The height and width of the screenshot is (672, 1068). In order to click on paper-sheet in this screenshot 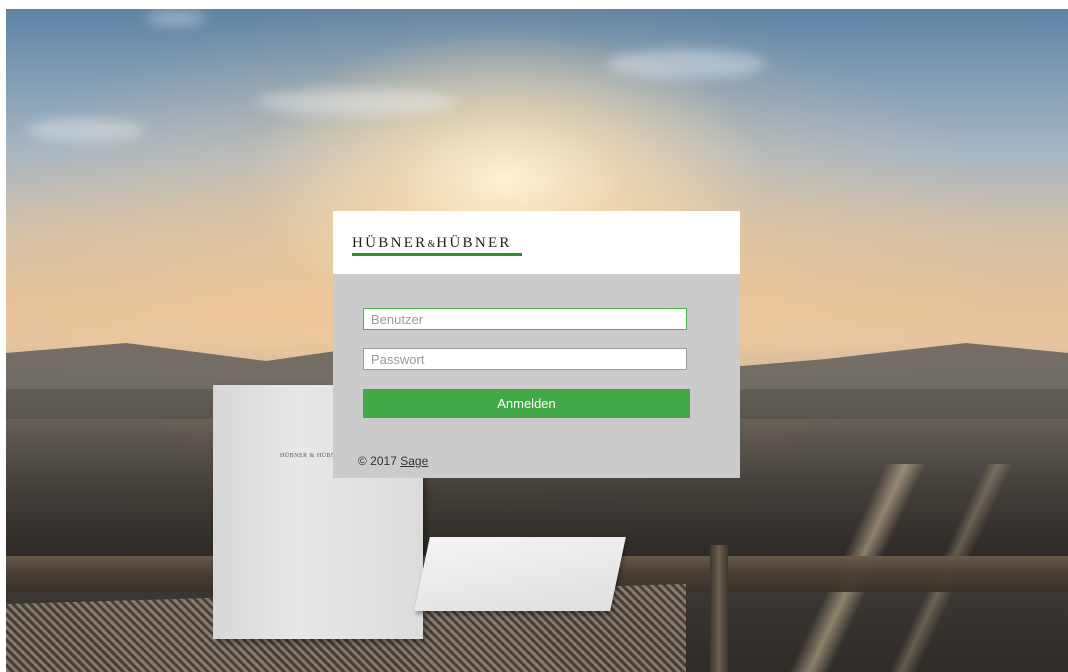, I will do `click(520, 574)`.